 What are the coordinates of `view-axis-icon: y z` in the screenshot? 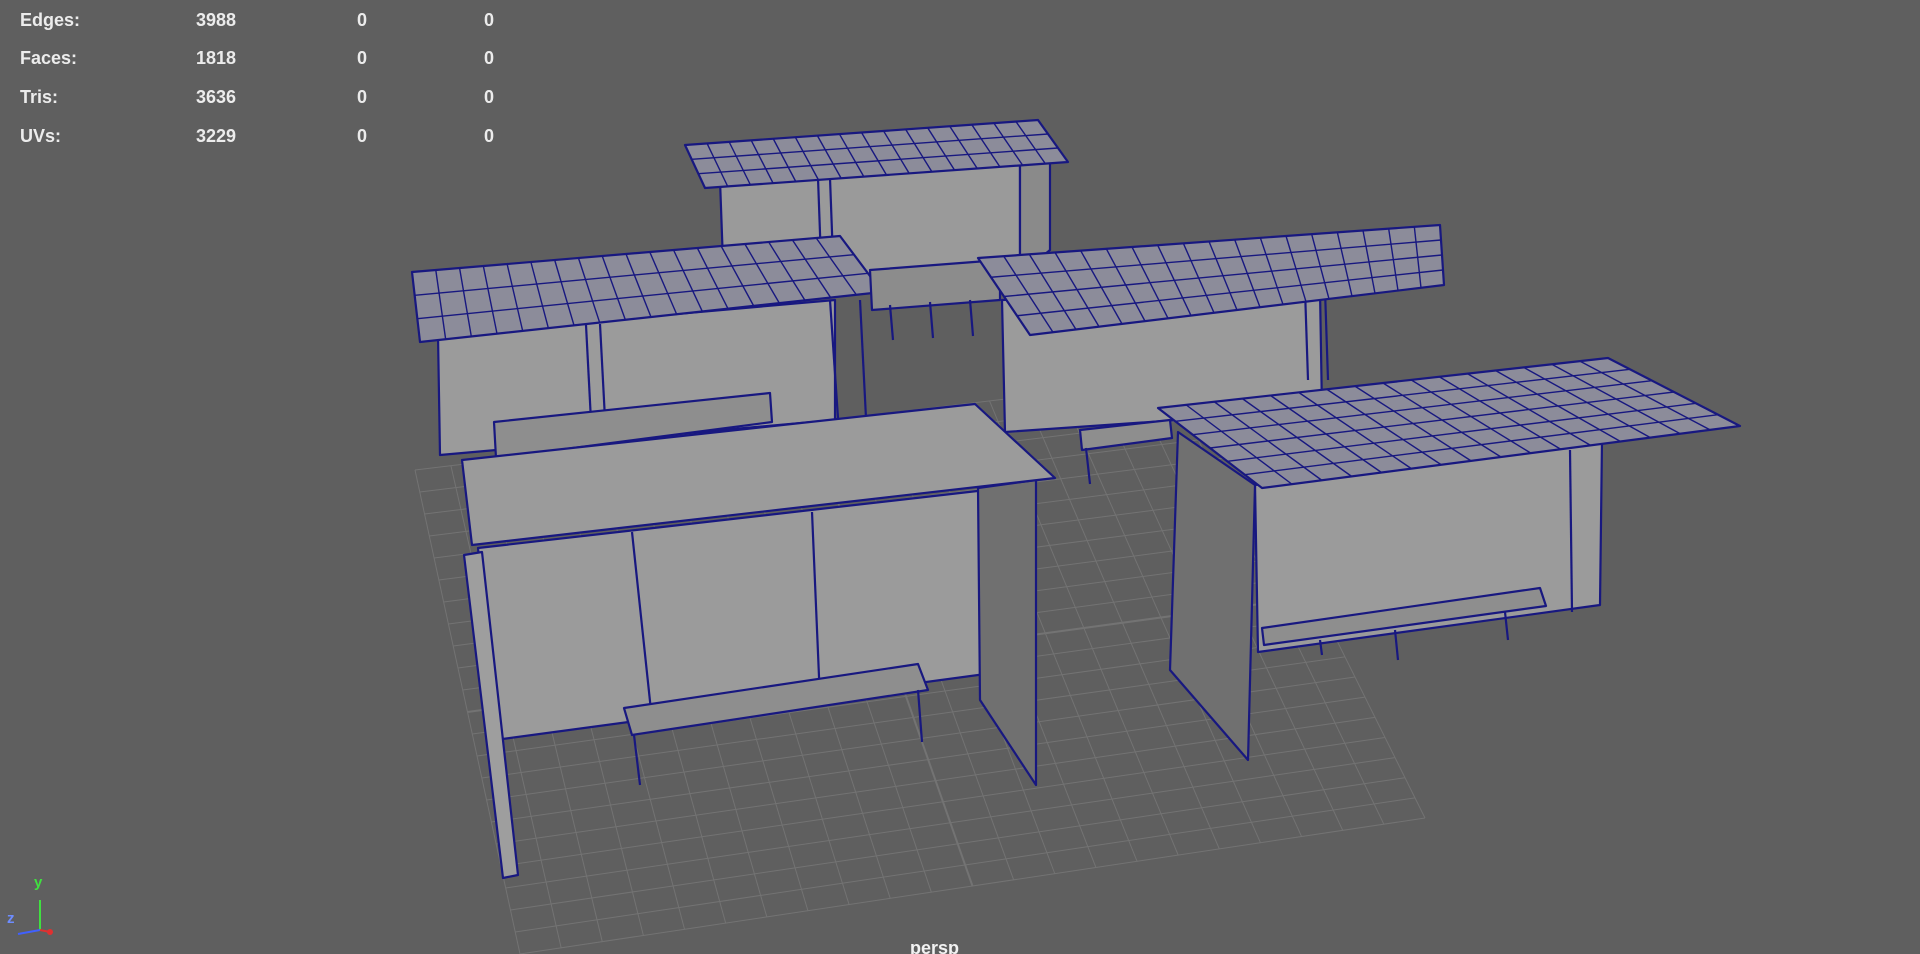 It's located at (36, 909).